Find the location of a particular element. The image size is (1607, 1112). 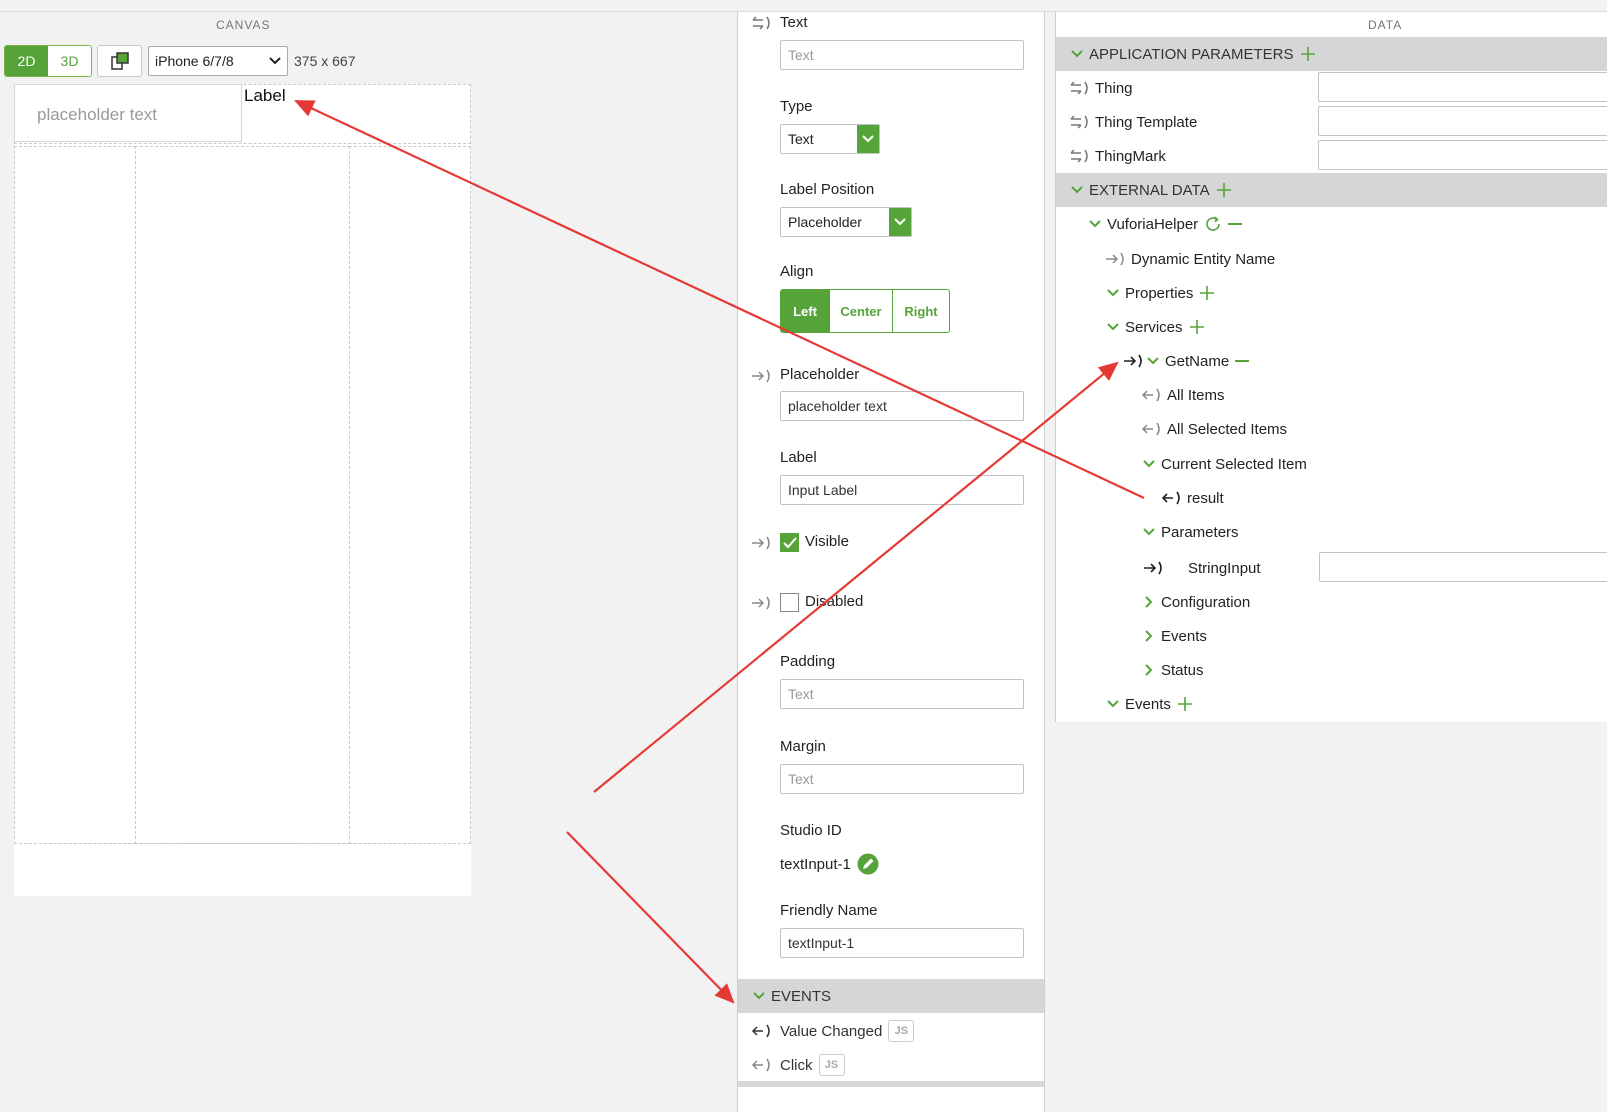

align-label: Align is located at coordinates (797, 271).